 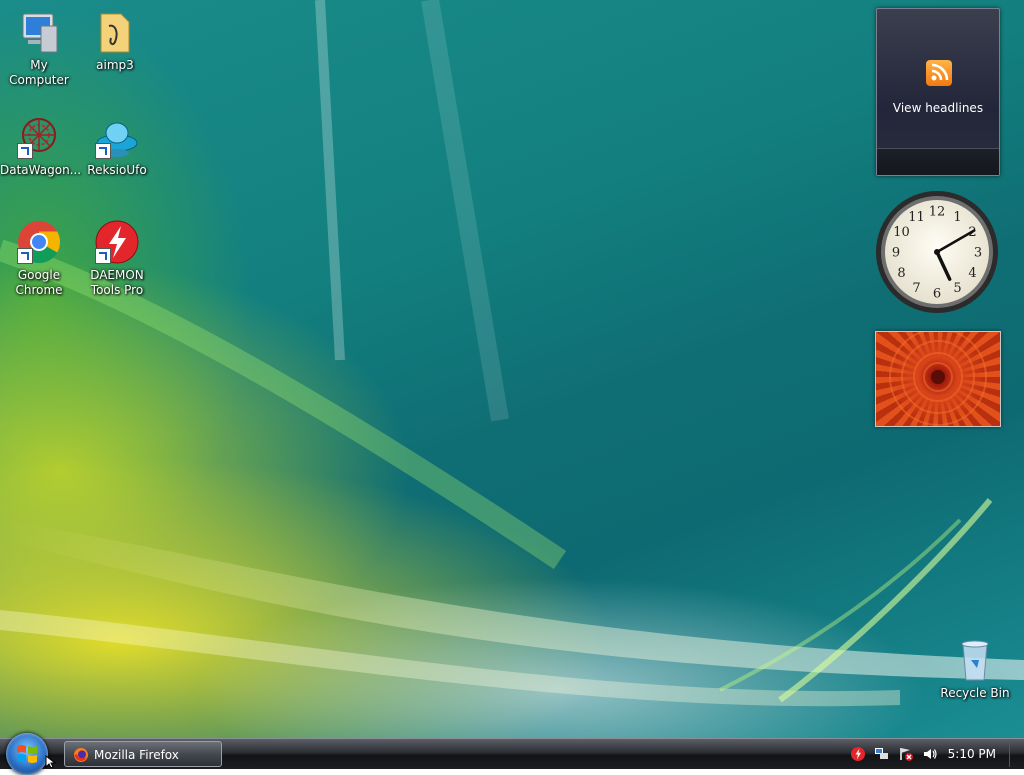 What do you see at coordinates (115, 33) in the screenshot?
I see `folder-icon` at bounding box center [115, 33].